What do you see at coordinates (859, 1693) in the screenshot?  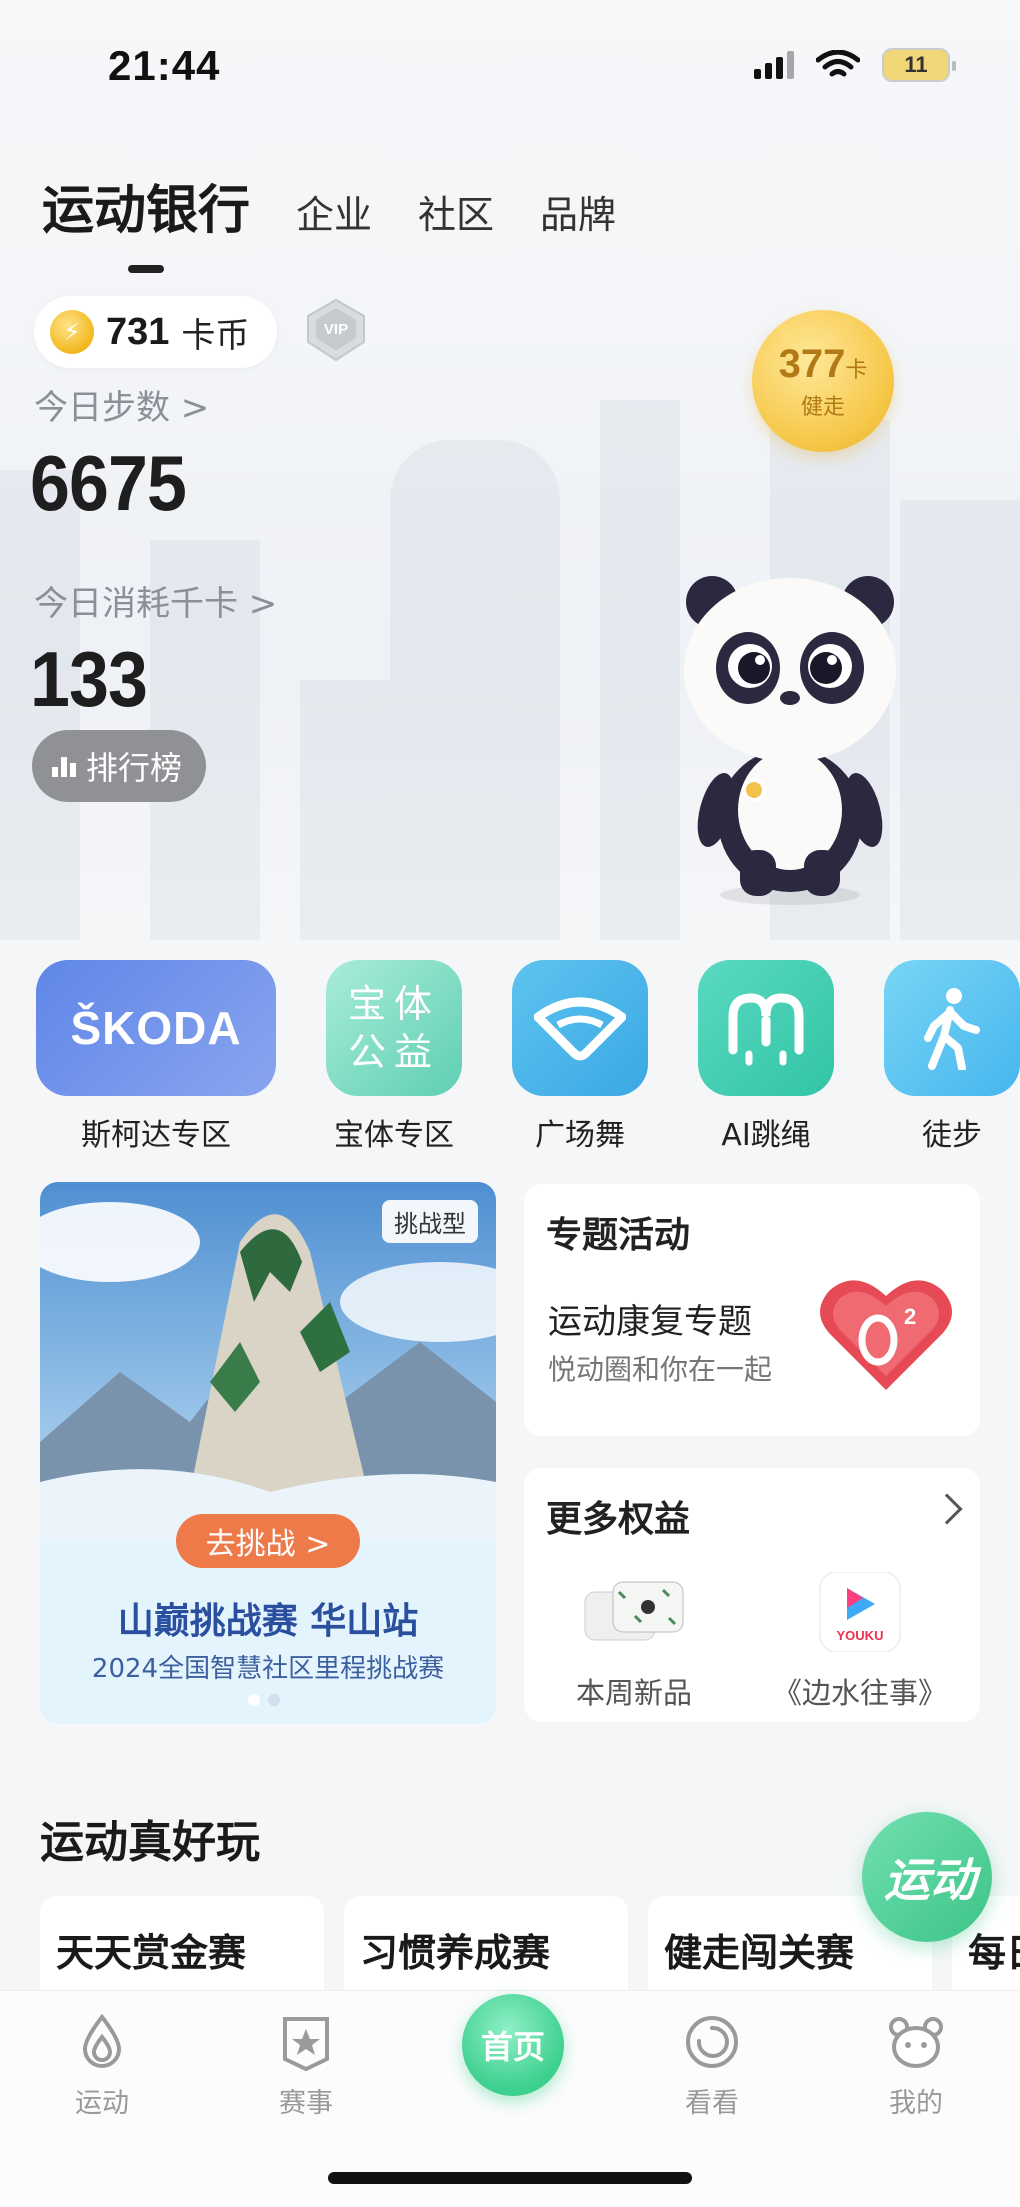 I see `perk-label: 《边水往事》` at bounding box center [859, 1693].